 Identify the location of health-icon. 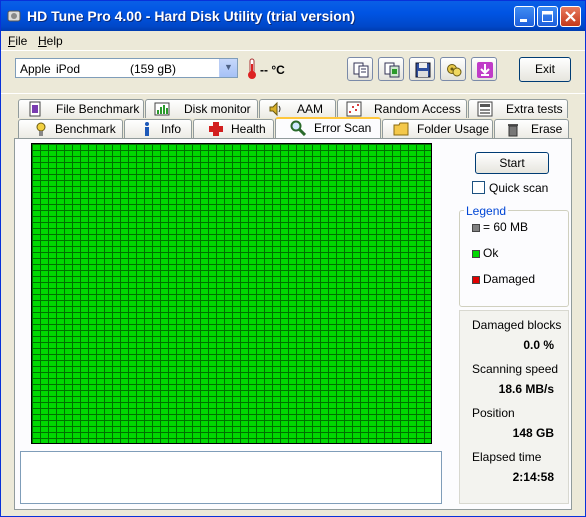
(216, 129).